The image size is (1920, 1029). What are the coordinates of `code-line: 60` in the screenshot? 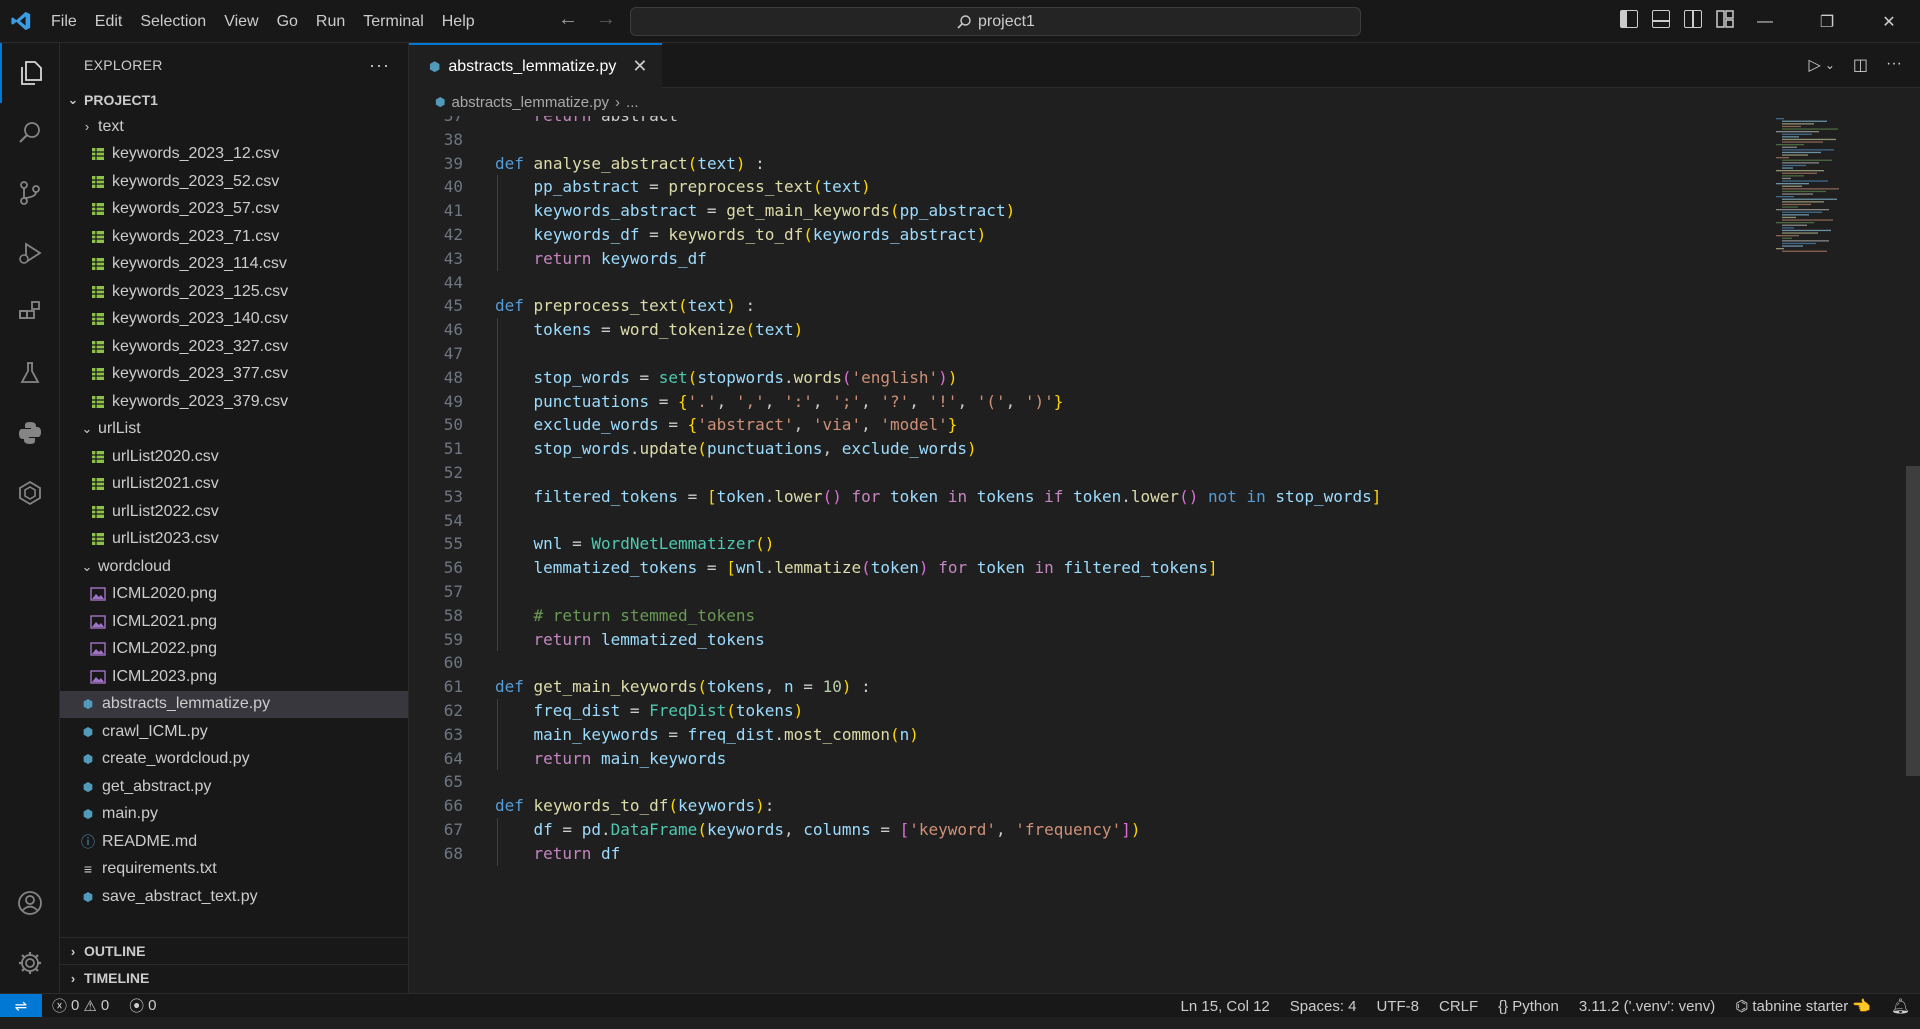 It's located at (1089, 663).